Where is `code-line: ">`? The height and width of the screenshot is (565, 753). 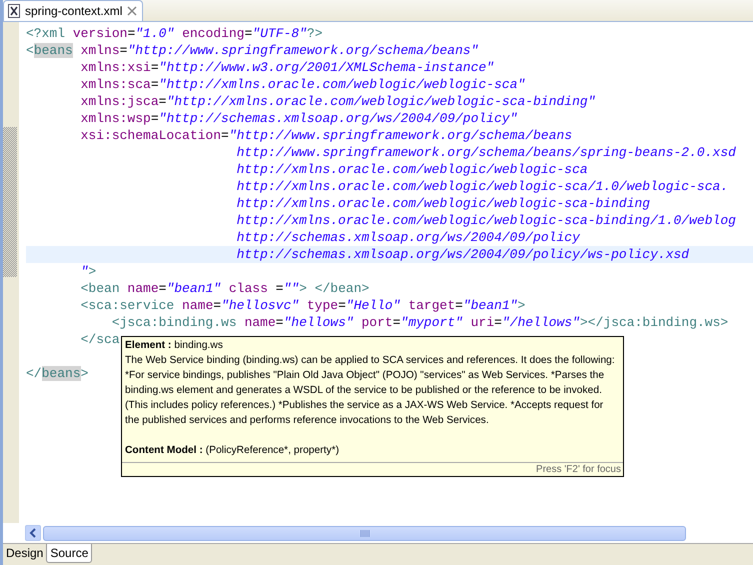 code-line: "> is located at coordinates (88, 271).